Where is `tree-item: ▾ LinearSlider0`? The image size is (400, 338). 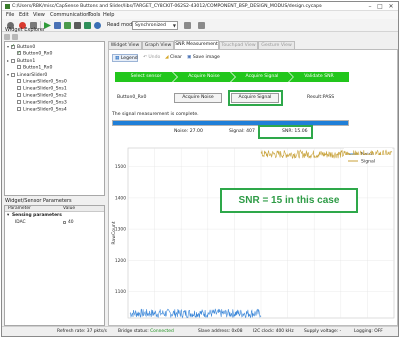
tree-item: ▾ LinearSlider0 is located at coordinates (27, 75).